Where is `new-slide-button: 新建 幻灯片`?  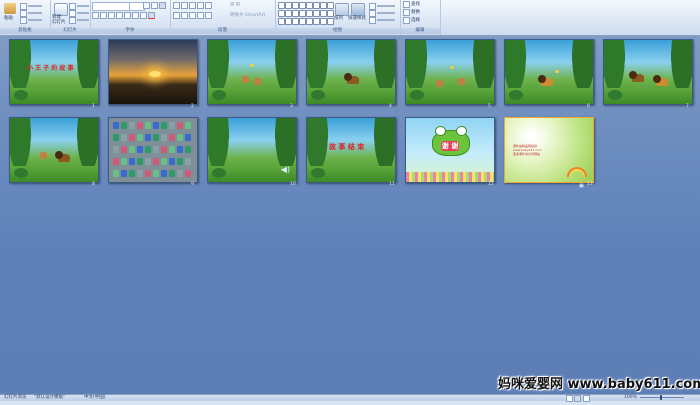
new-slide-button: 新建 幻灯片 is located at coordinates (59, 20).